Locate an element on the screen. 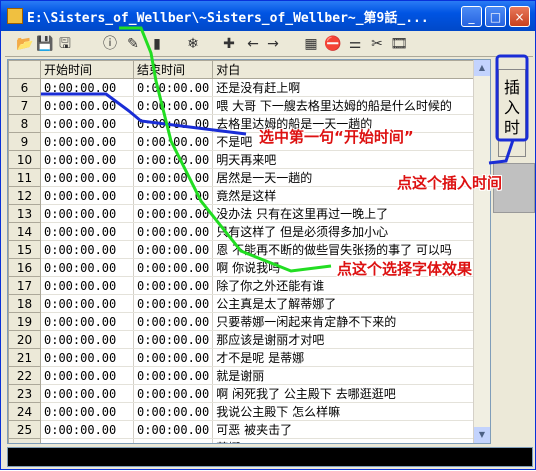  header-dialogue: 对白 is located at coordinates (348, 69).